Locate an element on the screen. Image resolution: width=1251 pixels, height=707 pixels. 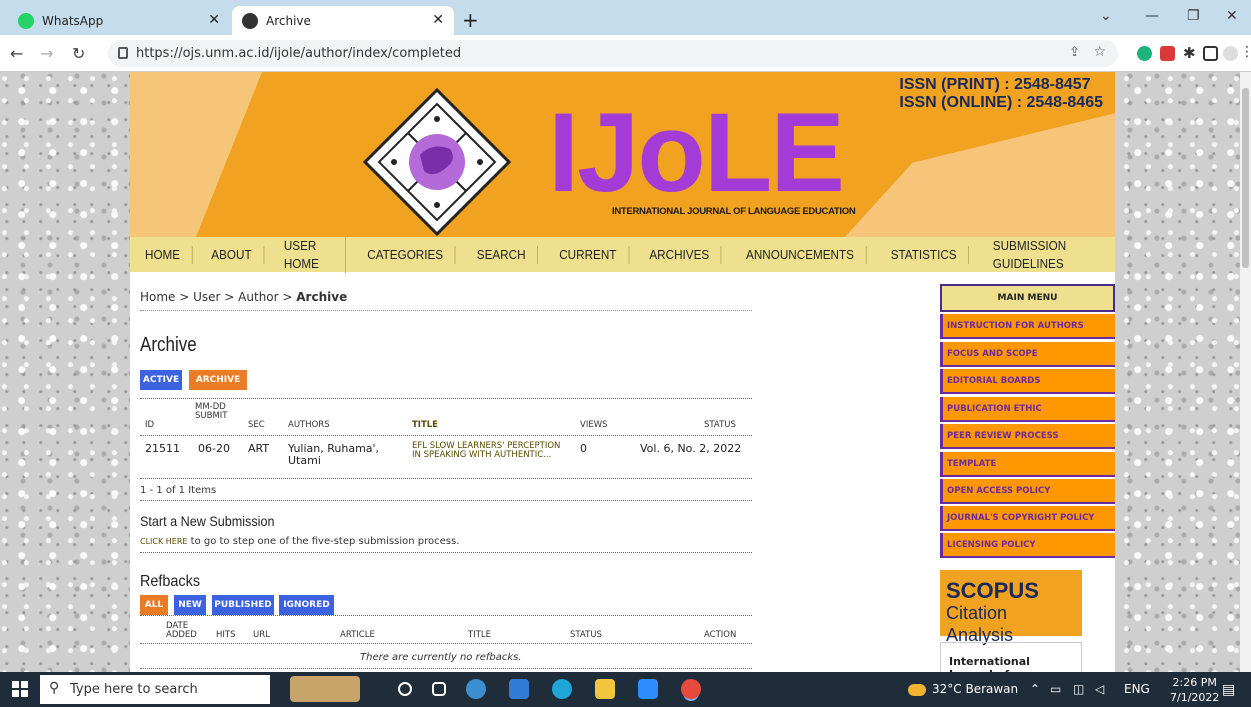
menu-copyright-policy: JOURNAL'S COPYRIGHT POLICY is located at coordinates (1027, 518).